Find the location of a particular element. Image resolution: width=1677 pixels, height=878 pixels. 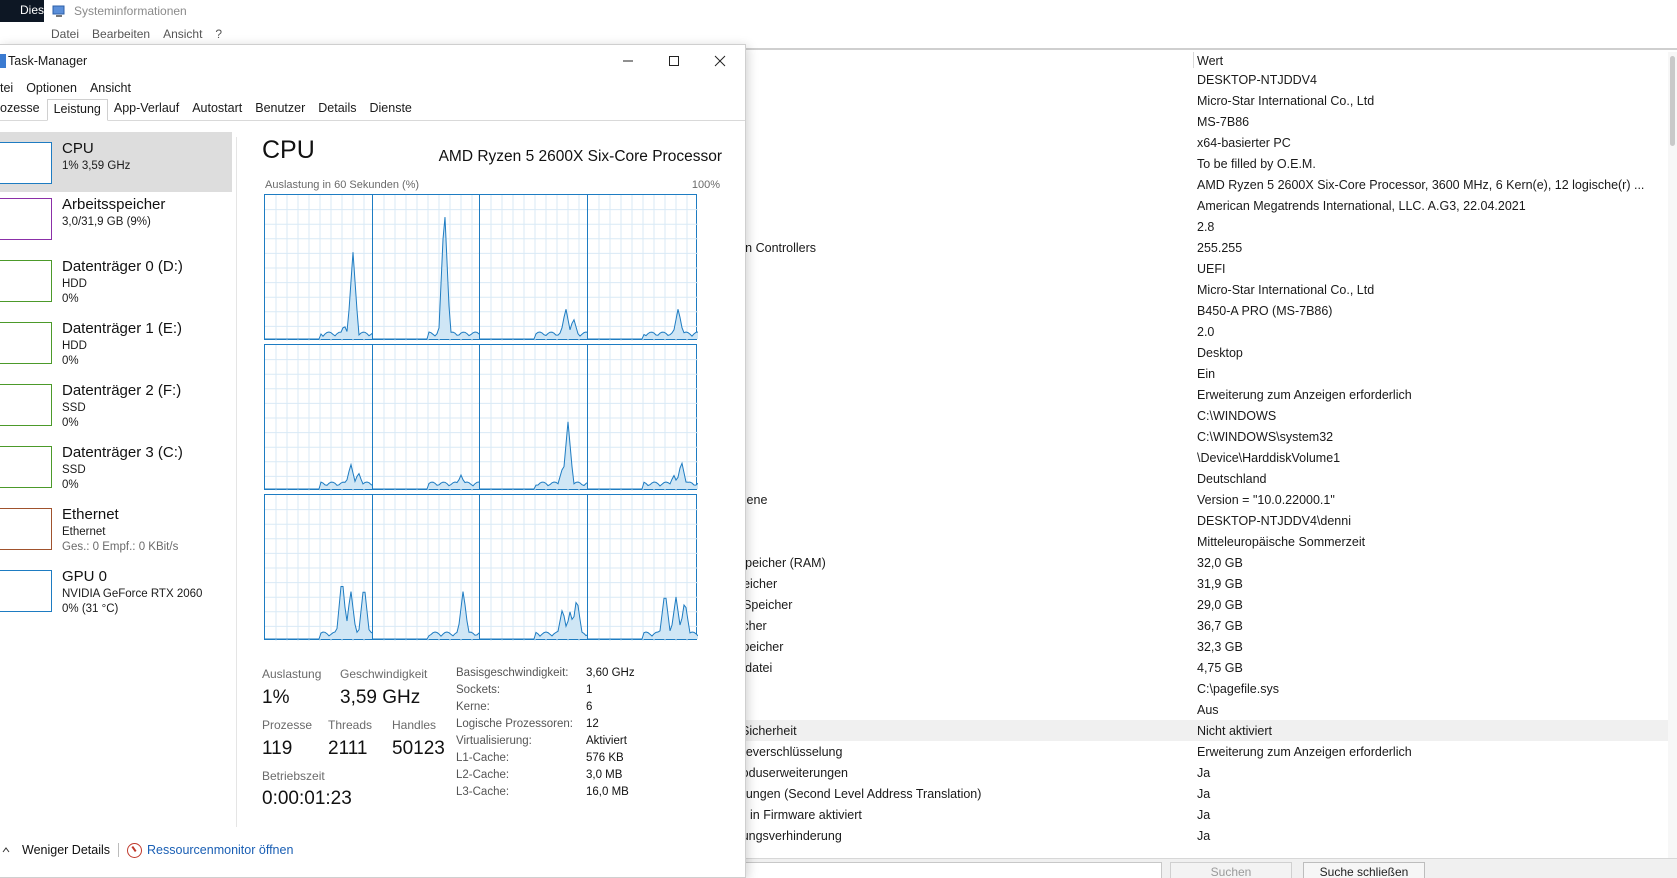

sidebar-item: Datenträger 1 (E:) HDD 0% is located at coordinates (116, 342).